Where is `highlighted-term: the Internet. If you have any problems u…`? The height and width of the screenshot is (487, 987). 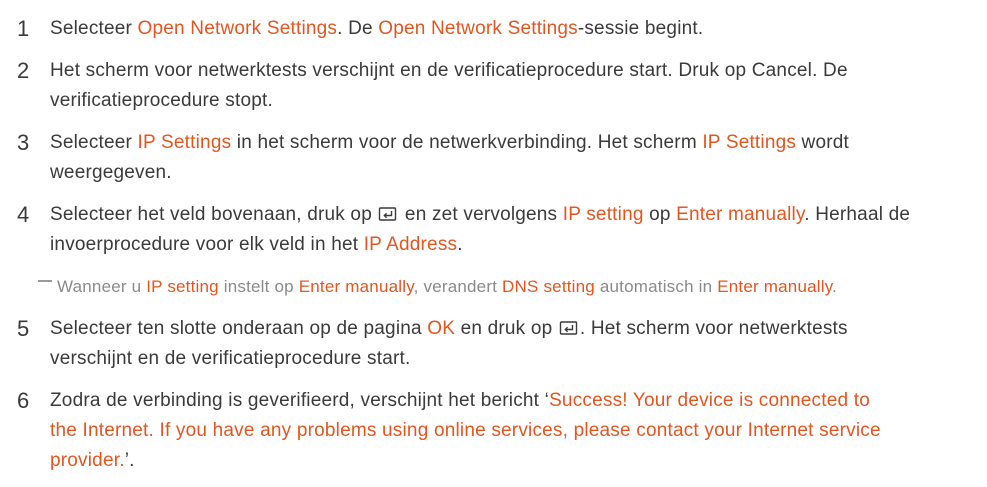
highlighted-term: the Internet. If you have any problems u… is located at coordinates (465, 430).